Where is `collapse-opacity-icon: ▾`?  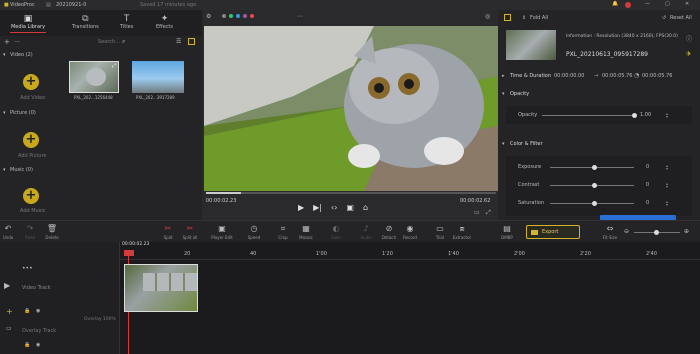 collapse-opacity-icon: ▾ is located at coordinates (503, 94).